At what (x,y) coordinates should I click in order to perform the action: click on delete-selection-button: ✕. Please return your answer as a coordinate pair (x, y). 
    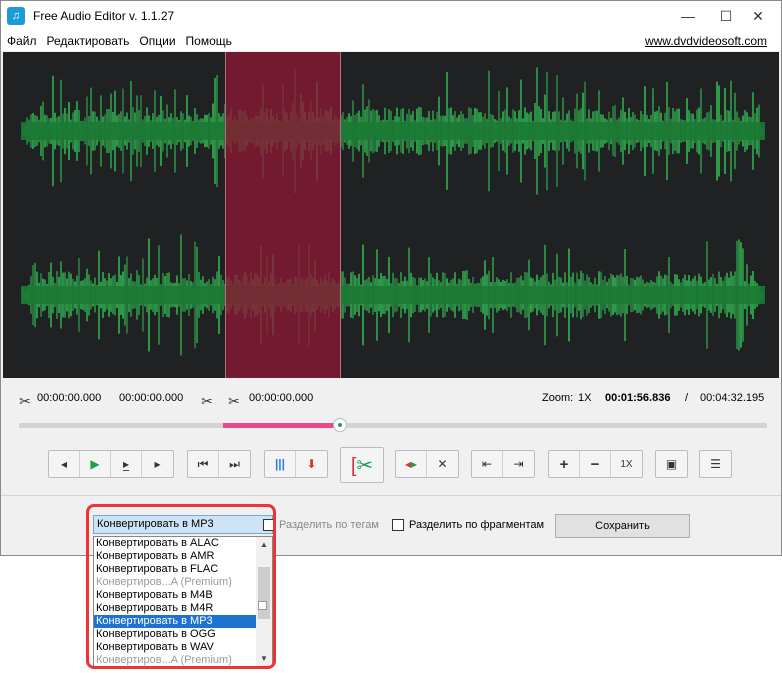
    Looking at the image, I should click on (442, 464).